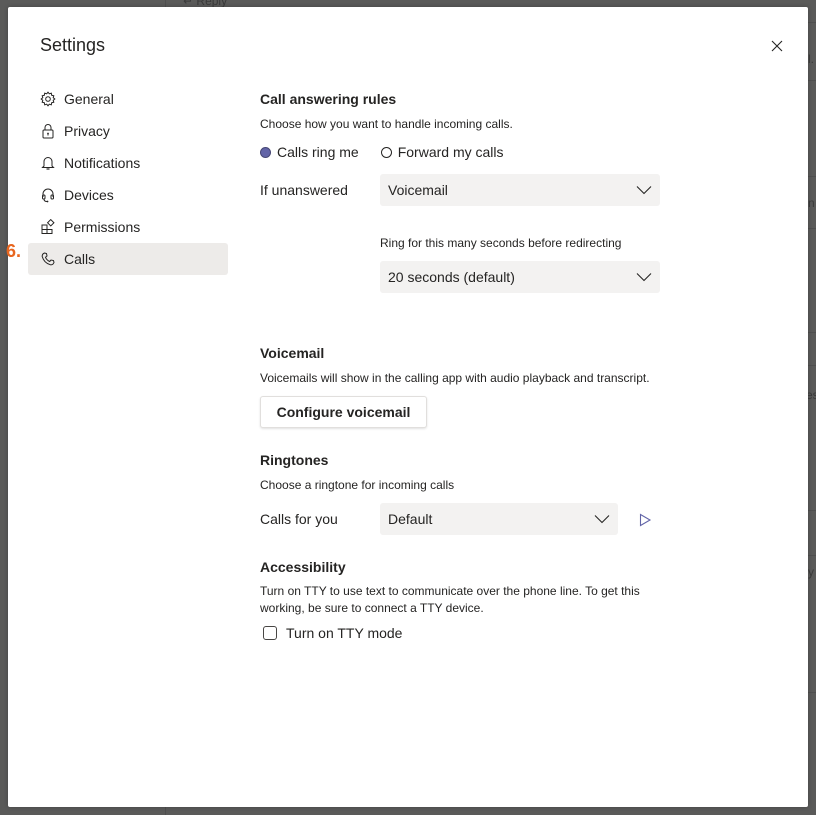 Image resolution: width=816 pixels, height=815 pixels. I want to click on gear-icon, so click(48, 99).